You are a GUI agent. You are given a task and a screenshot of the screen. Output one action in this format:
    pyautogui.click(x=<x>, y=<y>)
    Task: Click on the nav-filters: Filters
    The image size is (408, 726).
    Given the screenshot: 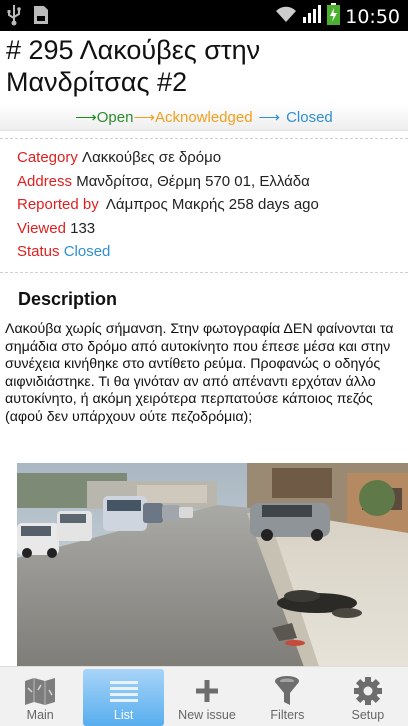 What is the action you would take?
    pyautogui.click(x=287, y=696)
    